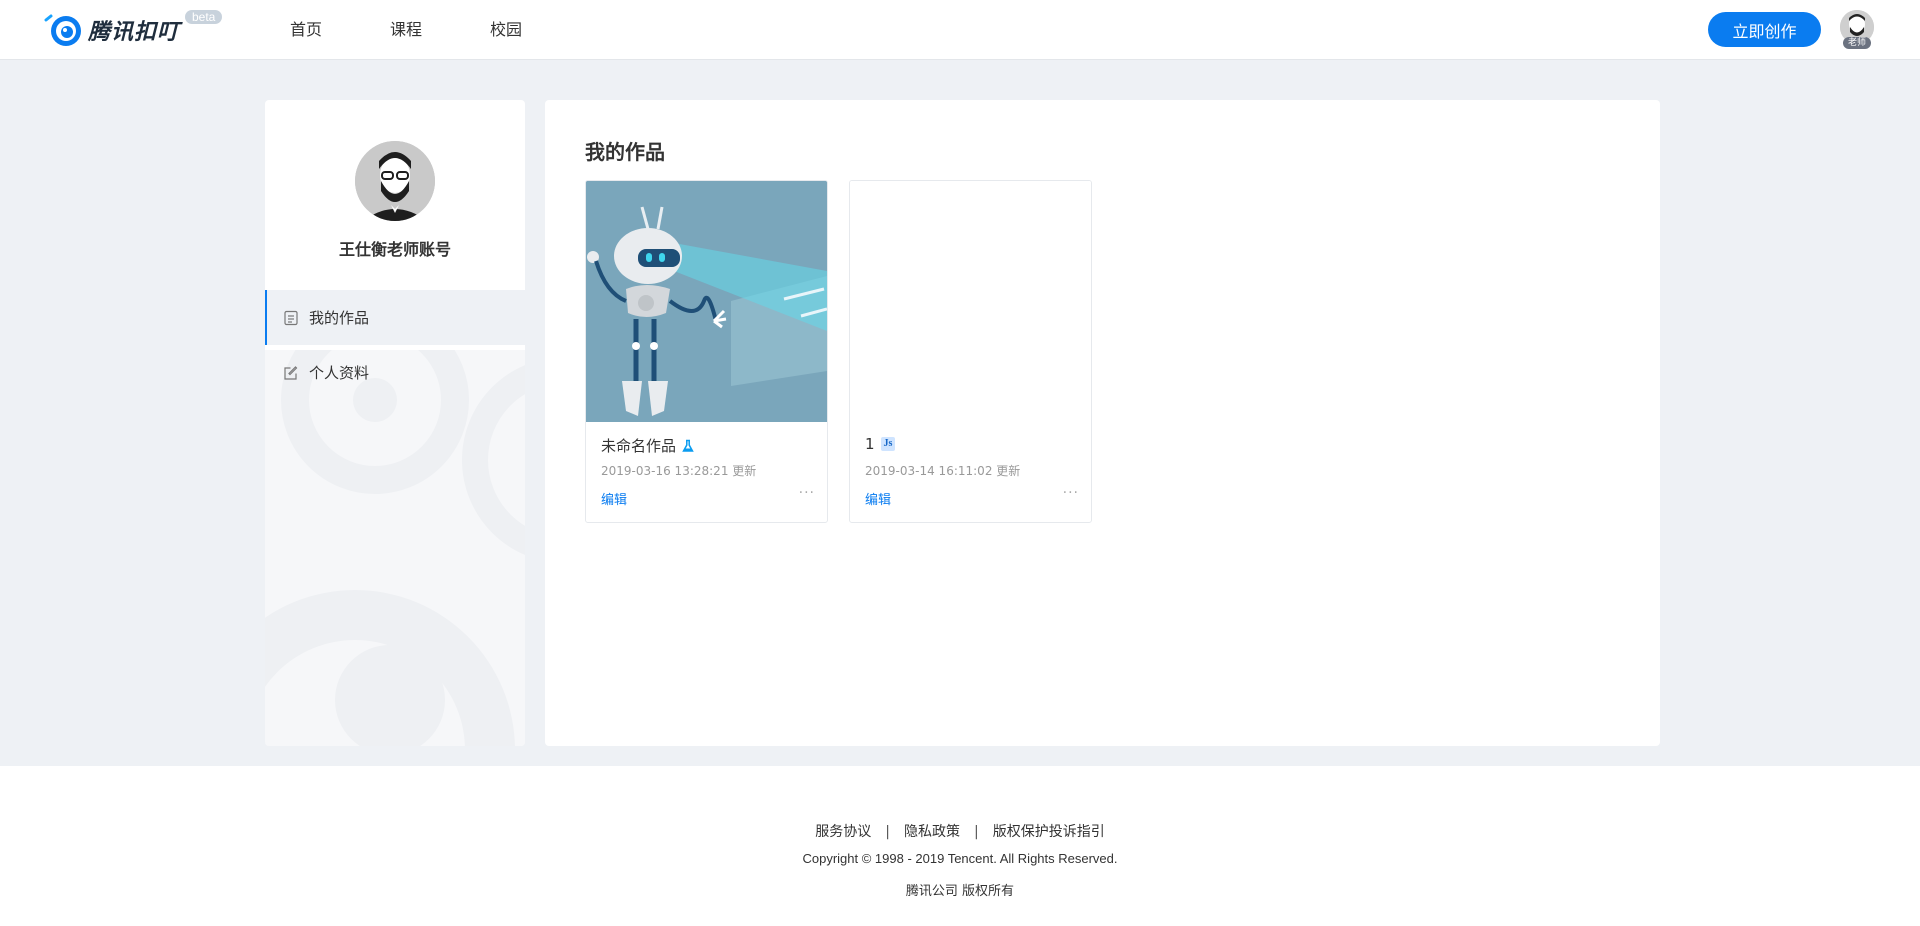 The width and height of the screenshot is (1920, 926). Describe the element at coordinates (394, 249) in the screenshot. I see `profile-username: 王仕衡老师账号` at that location.